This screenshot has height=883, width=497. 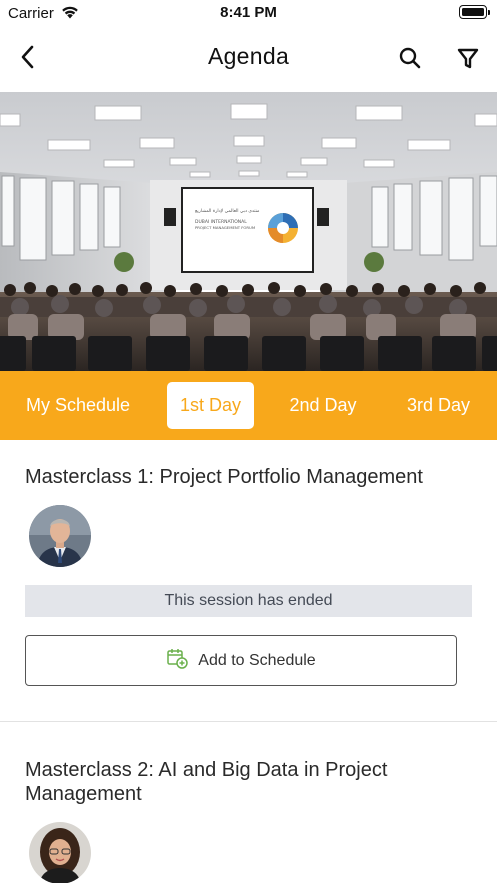 What do you see at coordinates (474, 12) in the screenshot?
I see `battery-icon` at bounding box center [474, 12].